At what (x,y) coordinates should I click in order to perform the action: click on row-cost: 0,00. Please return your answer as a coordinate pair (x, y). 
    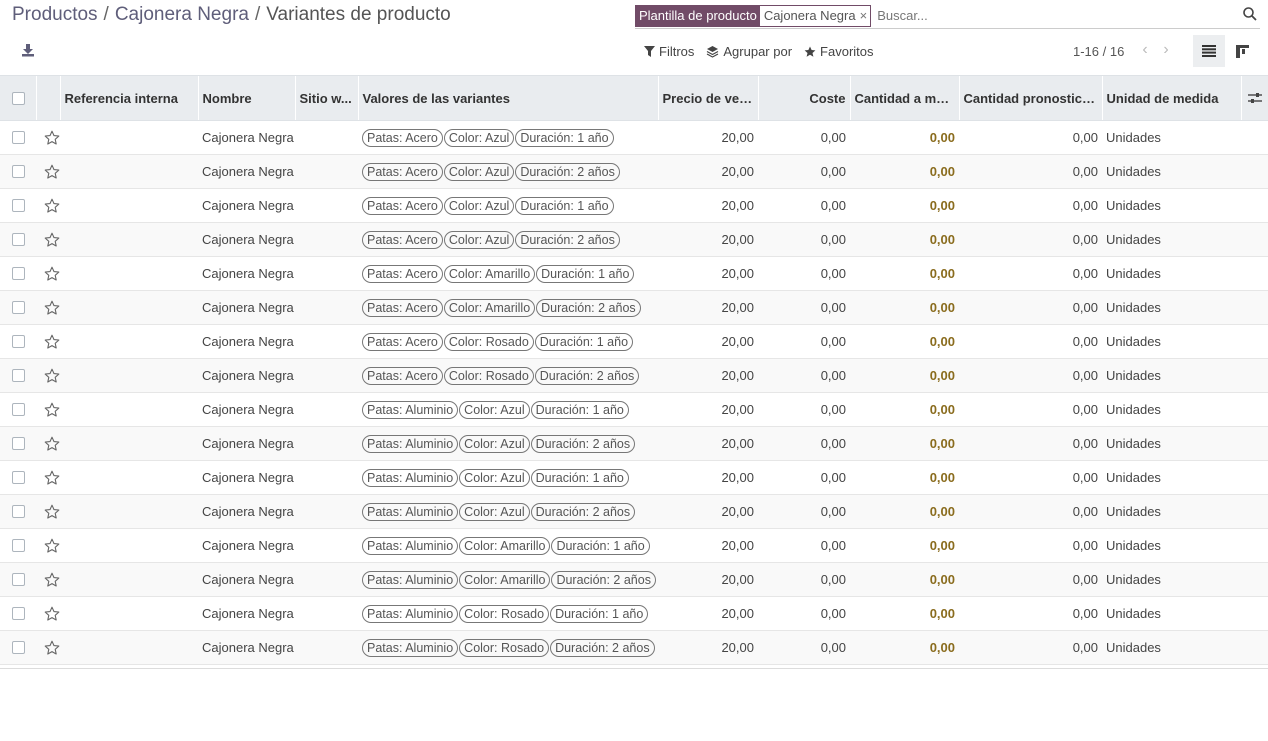
    Looking at the image, I should click on (833, 647).